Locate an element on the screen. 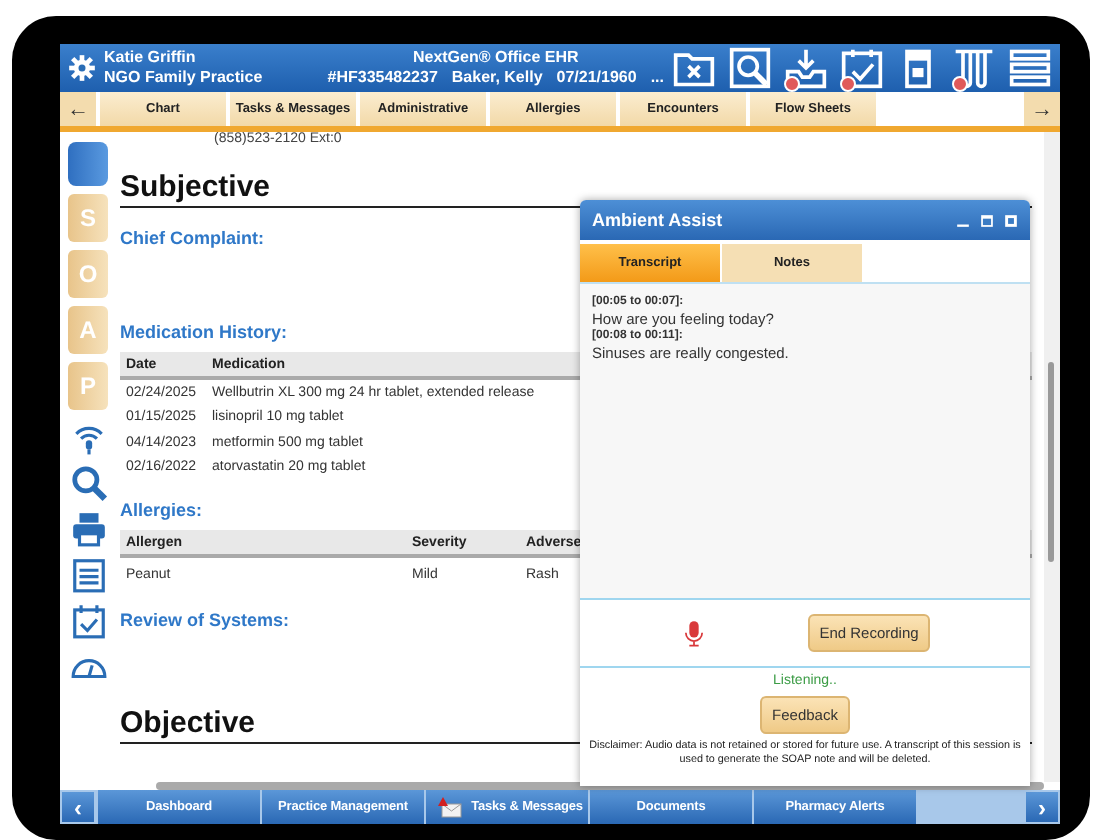 The height and width of the screenshot is (840, 1098). subsection-heading: Medication History: is located at coordinates (204, 332).